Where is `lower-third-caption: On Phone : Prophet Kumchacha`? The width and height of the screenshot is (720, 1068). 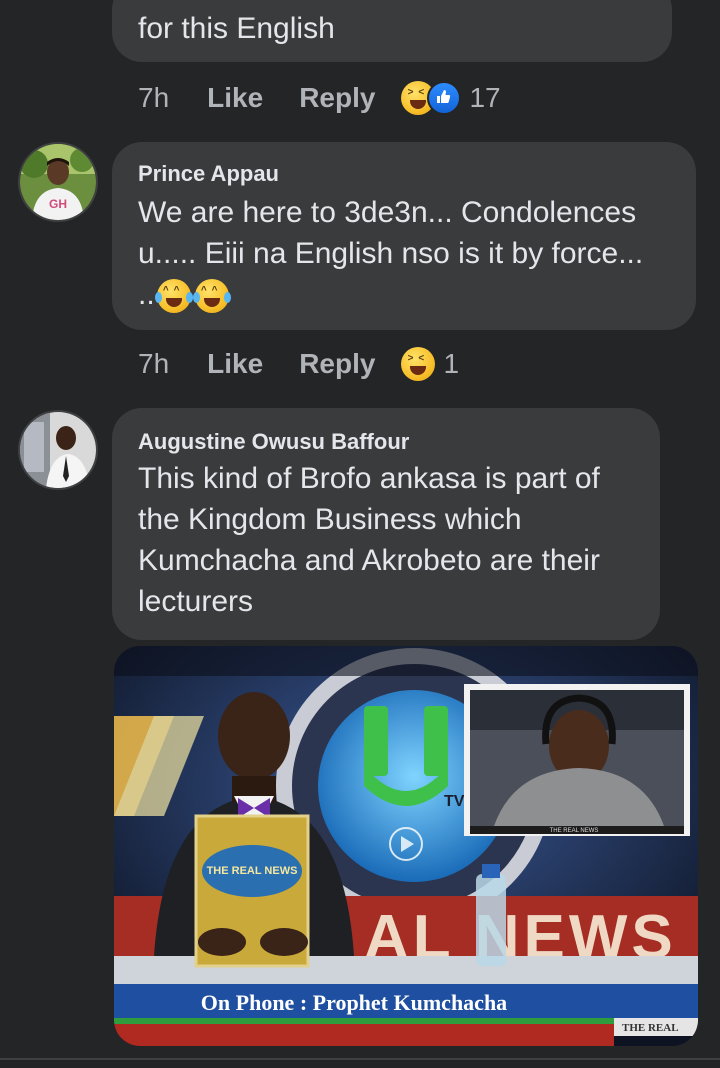
lower-third-caption: On Phone : Prophet Kumchacha is located at coordinates (354, 1002).